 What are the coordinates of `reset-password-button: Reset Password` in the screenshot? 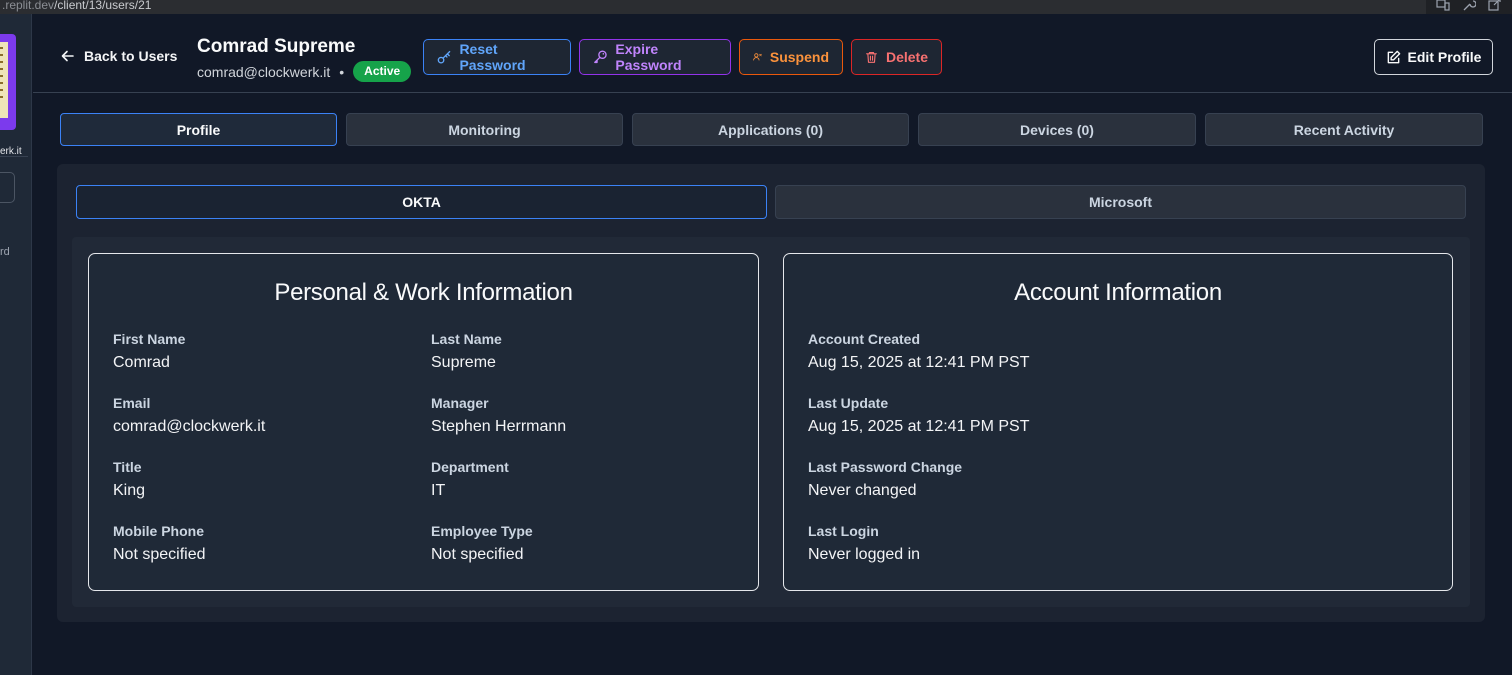 It's located at (497, 57).